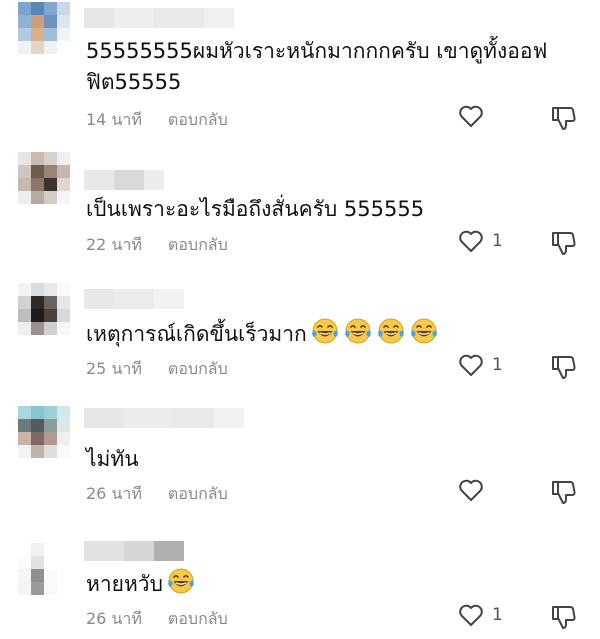 The image size is (600, 639). I want to click on comment-time: 14 นาที, so click(114, 119).